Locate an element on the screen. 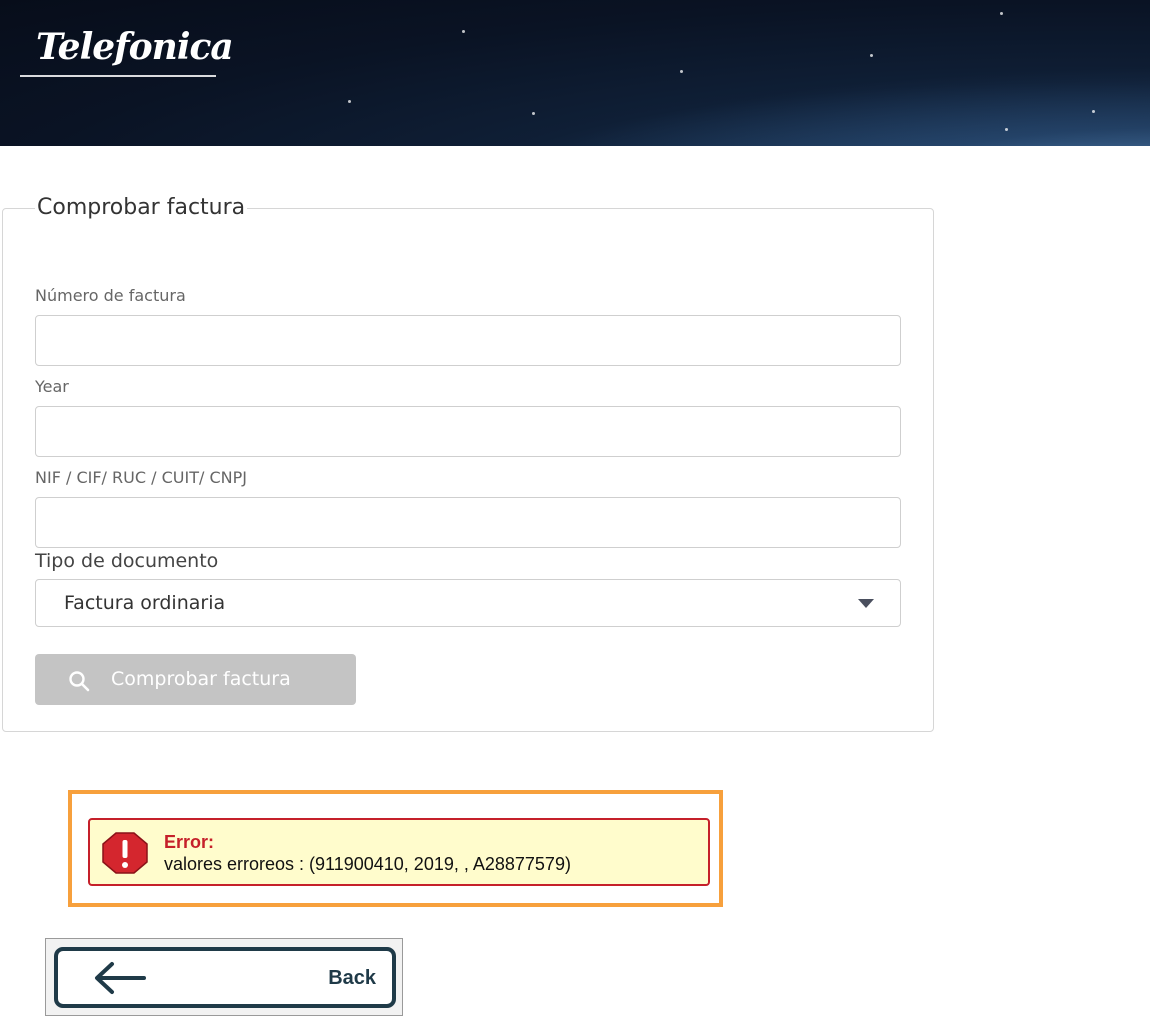 Image resolution: width=1150 pixels, height=1029 pixels. back-button: Back is located at coordinates (225, 977).